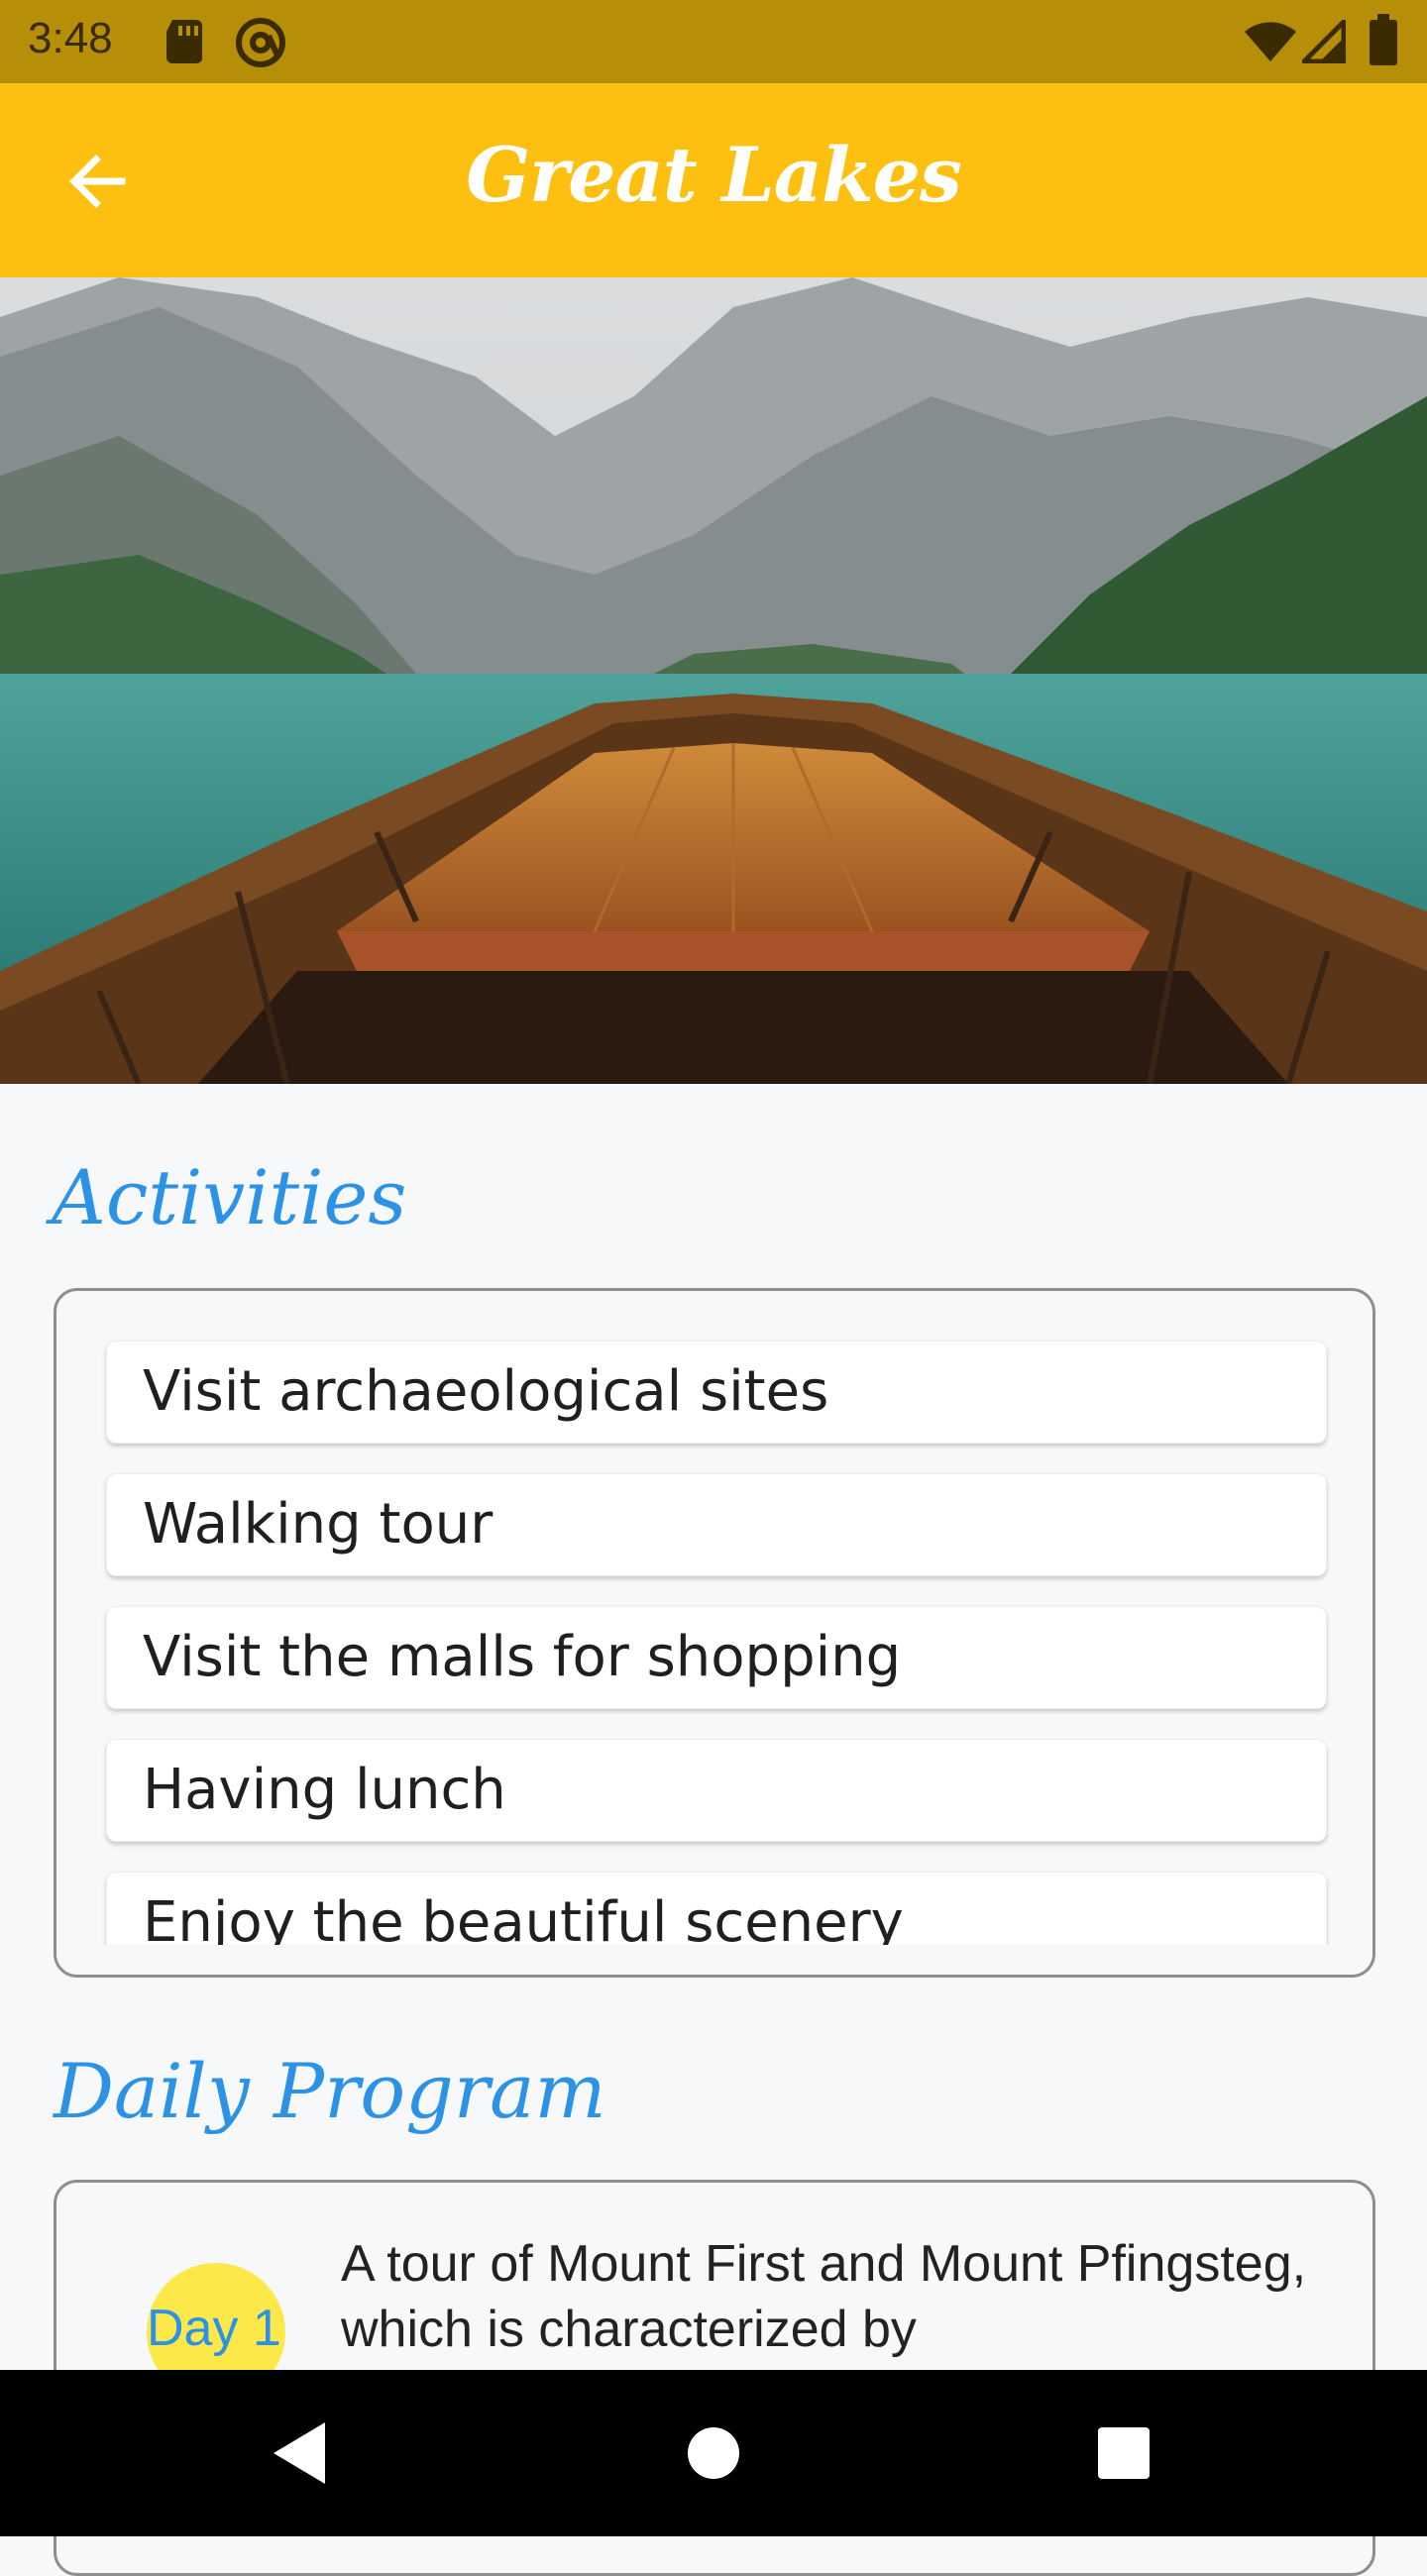 The width and height of the screenshot is (1427, 2576). I want to click on system-nav-bar, so click(713, 2453).